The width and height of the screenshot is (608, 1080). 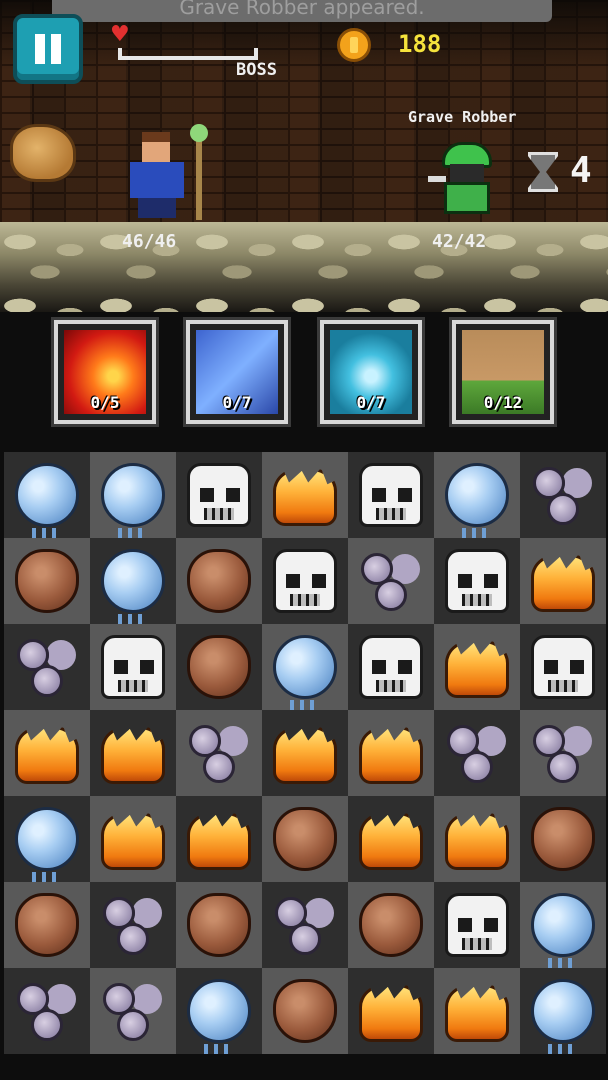 What do you see at coordinates (371, 402) in the screenshot?
I see `skill-charge: 0/7` at bounding box center [371, 402].